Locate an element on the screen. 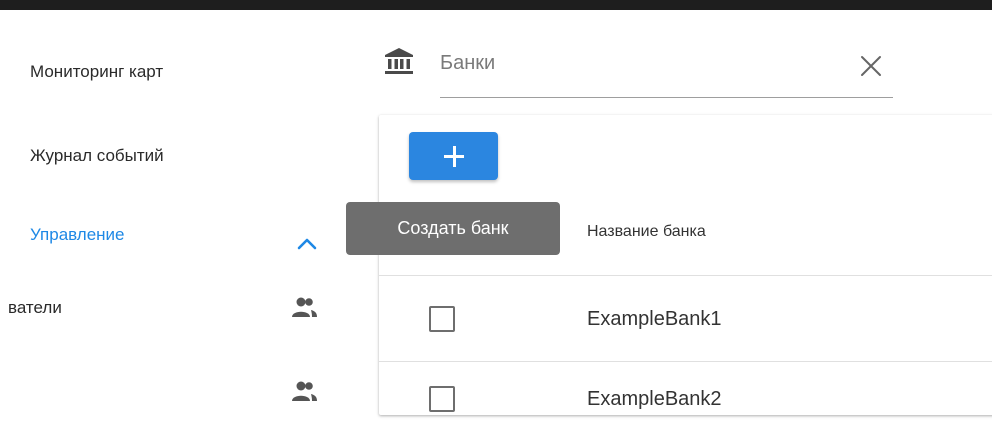 This screenshot has width=992, height=448. column-header-bank-name: Название банка is located at coordinates (646, 232).